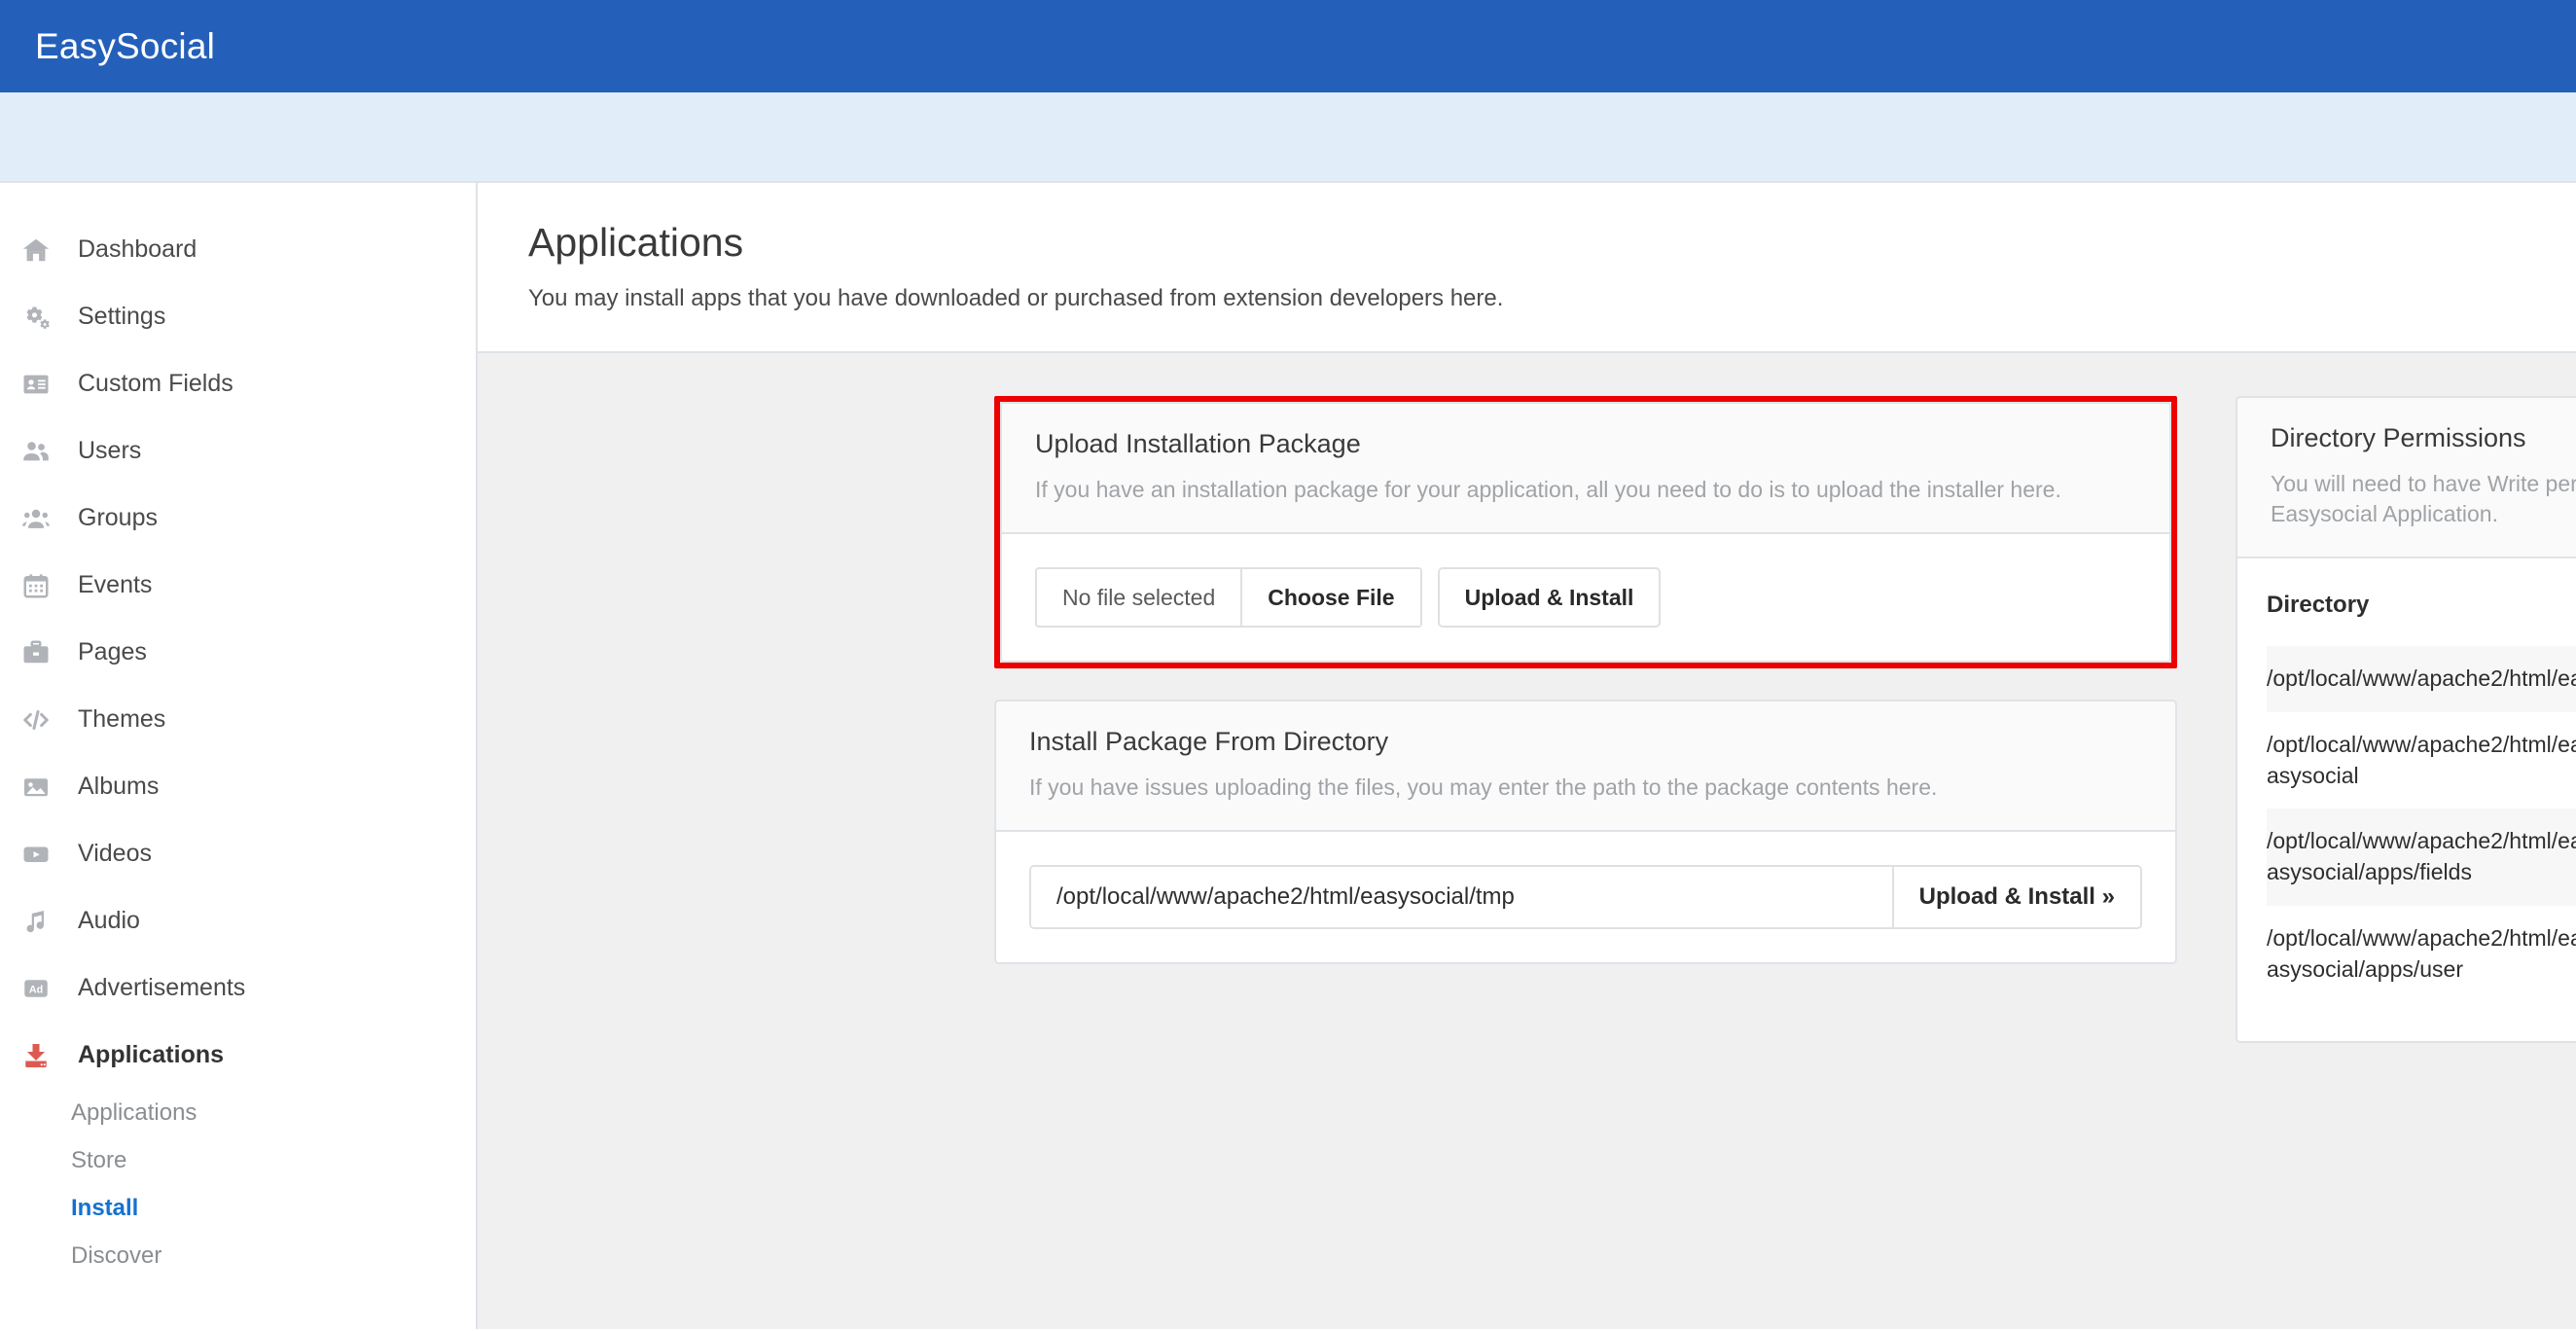 Image resolution: width=2576 pixels, height=1331 pixels. Describe the element at coordinates (118, 517) in the screenshot. I see `sidebar-item-label: Groups` at that location.